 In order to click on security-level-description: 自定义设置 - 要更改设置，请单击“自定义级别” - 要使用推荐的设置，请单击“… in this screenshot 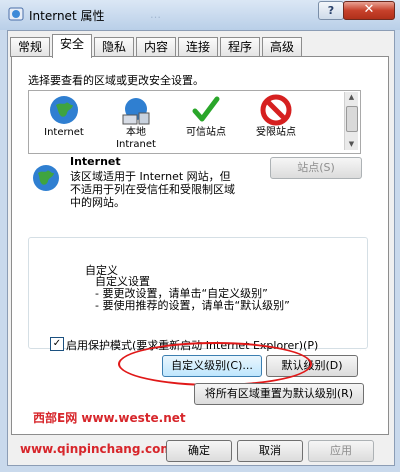, I will do `click(192, 293)`.